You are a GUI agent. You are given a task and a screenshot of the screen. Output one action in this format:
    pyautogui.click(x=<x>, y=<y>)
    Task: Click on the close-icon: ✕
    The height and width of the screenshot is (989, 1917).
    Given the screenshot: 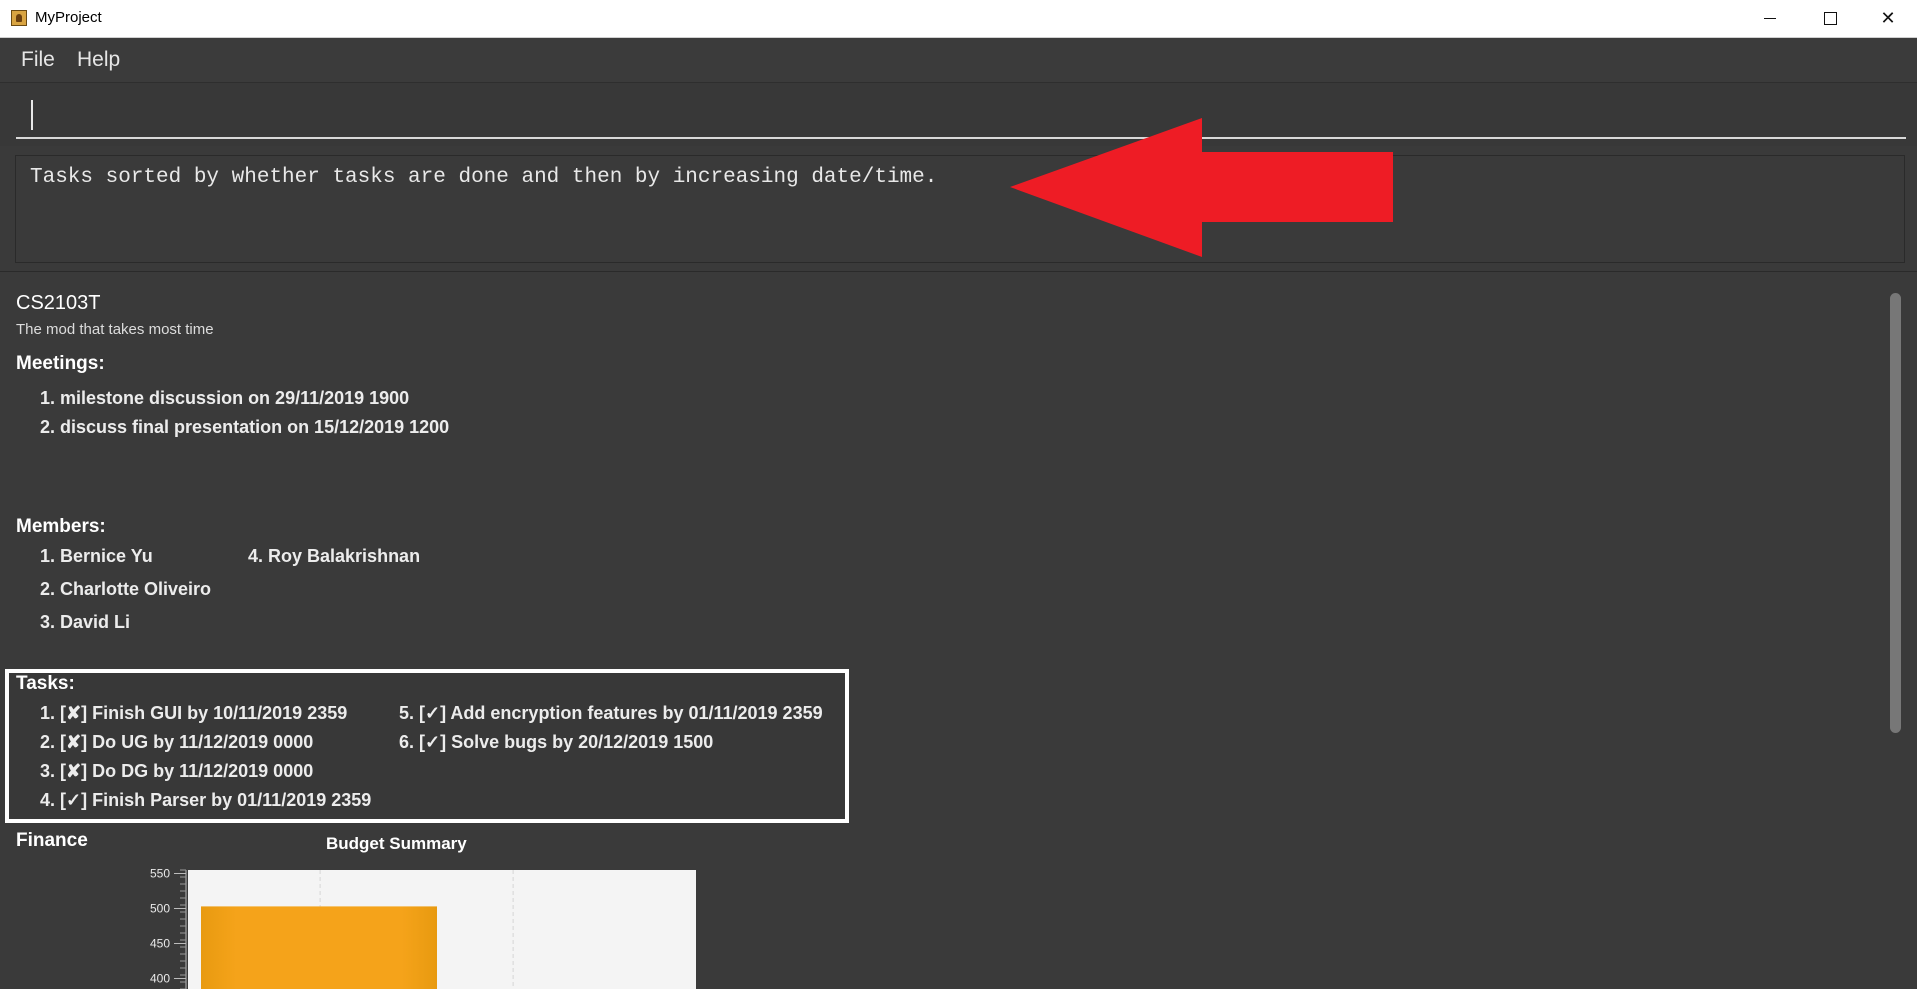 What is the action you would take?
    pyautogui.click(x=1888, y=18)
    